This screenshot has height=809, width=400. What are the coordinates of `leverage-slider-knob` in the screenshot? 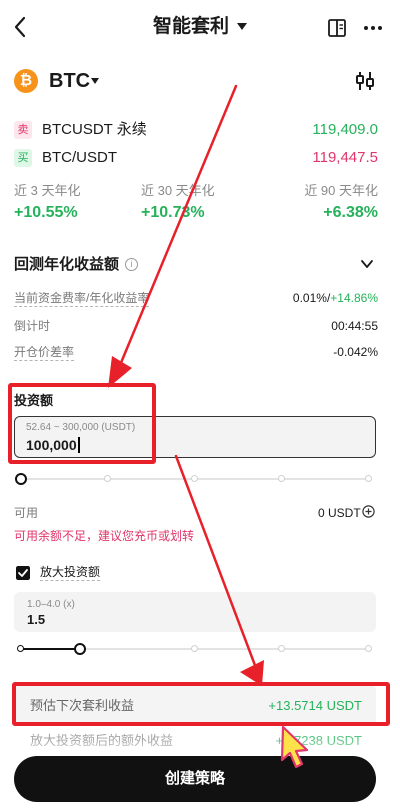 It's located at (80, 649).